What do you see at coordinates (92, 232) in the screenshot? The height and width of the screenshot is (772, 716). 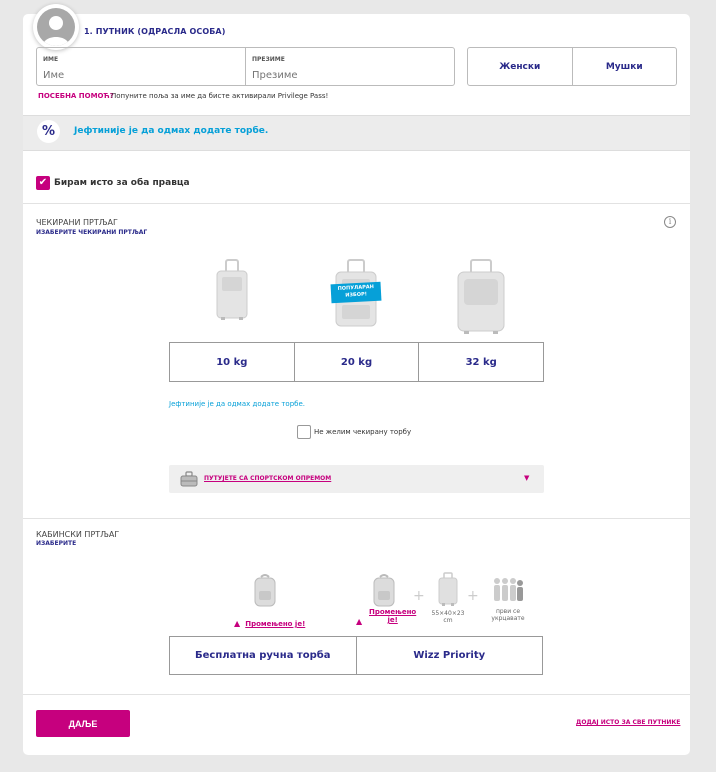 I see `checked-baggage-subtitle: ИЗАБЕРИТЕ ЧЕКИРАНИ ПРТЉАГ` at bounding box center [92, 232].